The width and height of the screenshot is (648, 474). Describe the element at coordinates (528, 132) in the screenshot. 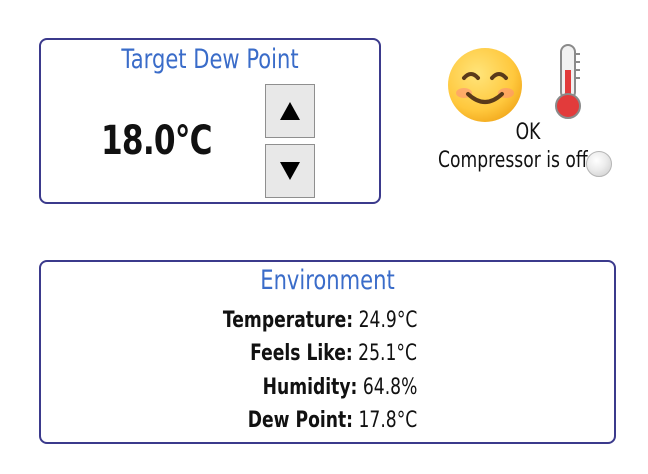

I see `status-text: OK` at that location.